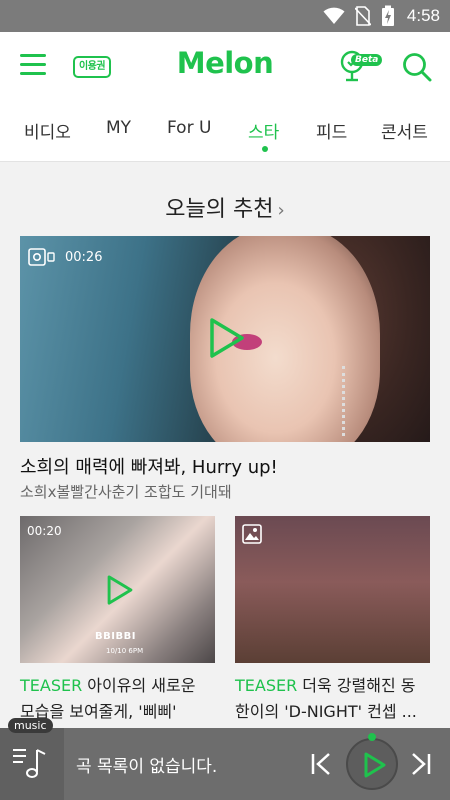 The image size is (450, 800). What do you see at coordinates (147, 767) in the screenshot?
I see `empty-playlist-text: 곡 목록이 없습니다.` at bounding box center [147, 767].